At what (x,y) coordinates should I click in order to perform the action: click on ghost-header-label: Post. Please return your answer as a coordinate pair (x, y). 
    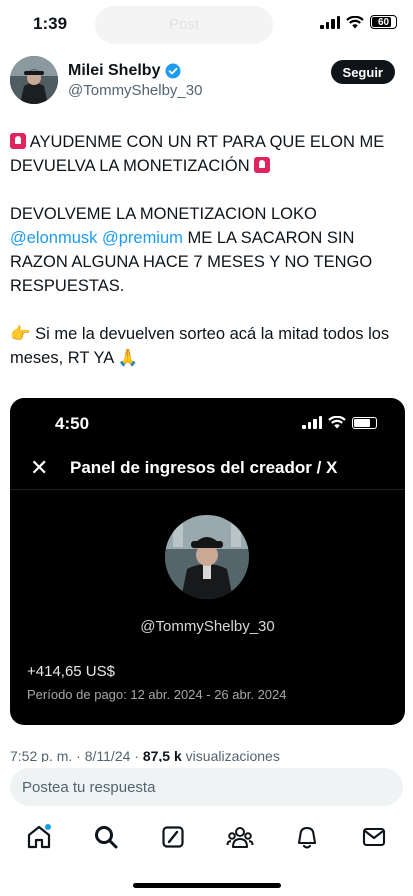
    Looking at the image, I should click on (183, 24).